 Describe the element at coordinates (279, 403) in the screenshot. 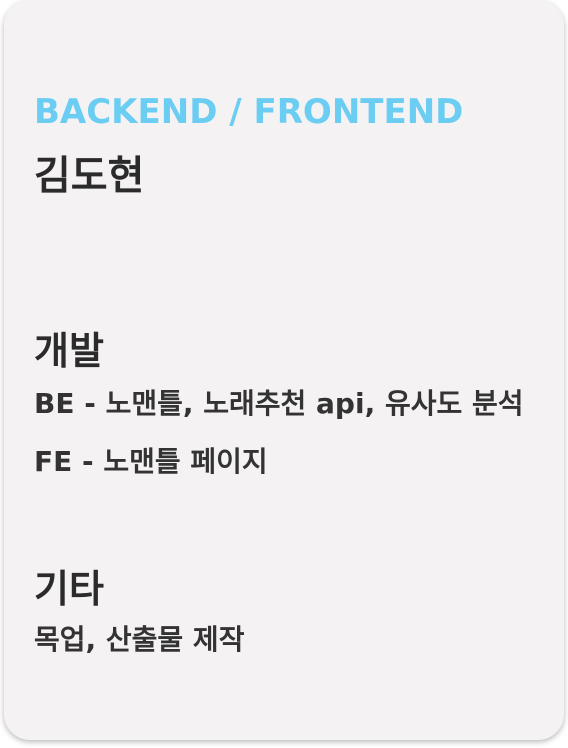

I see `development-item: BE - 노맨틀, 노래추천 api, 유사도 분석` at that location.